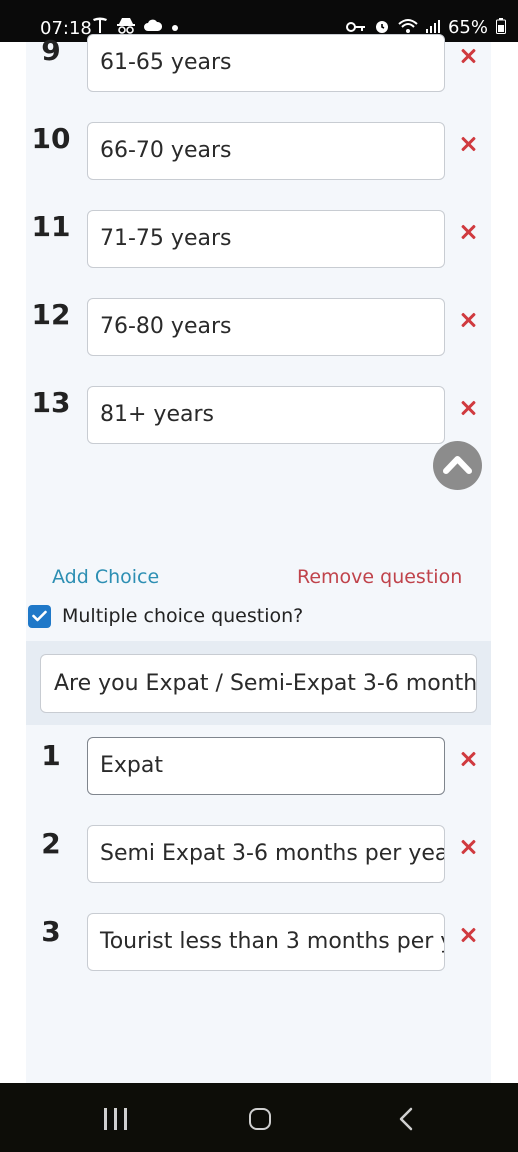  Describe the element at coordinates (266, 942) in the screenshot. I see `choice-input: Tourist less than 3 months per year` at that location.